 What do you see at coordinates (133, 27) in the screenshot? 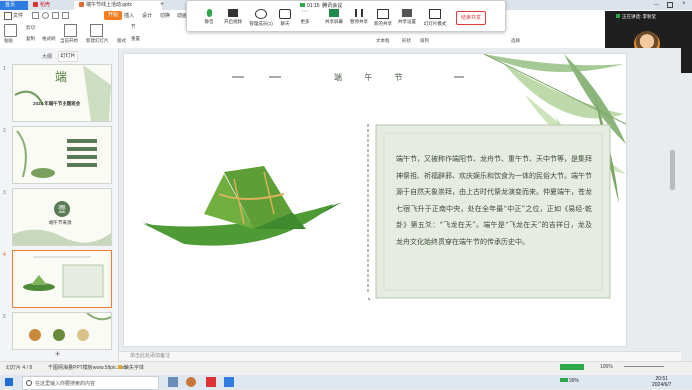
I see `section-button: 节` at bounding box center [133, 27].